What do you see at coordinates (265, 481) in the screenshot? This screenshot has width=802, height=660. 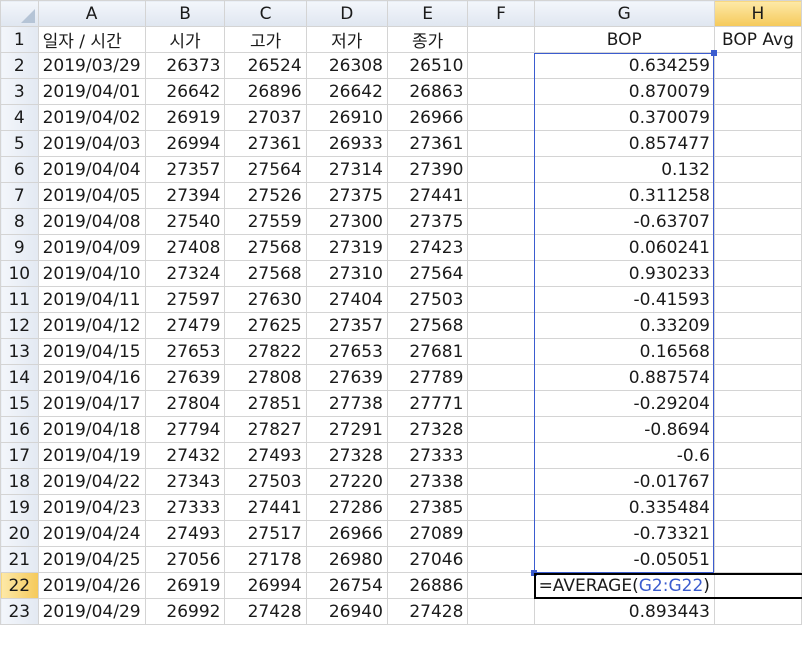 I see `cell-high: 27503` at bounding box center [265, 481].